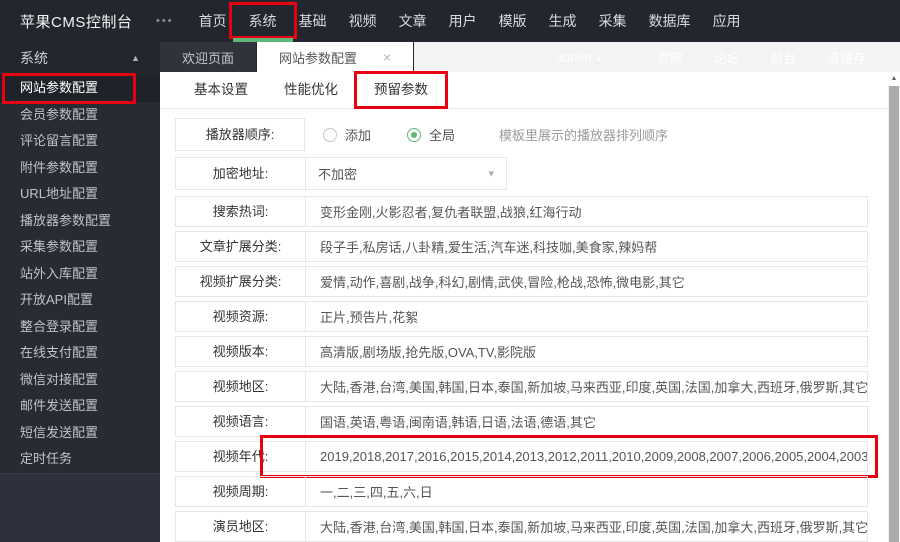 The height and width of the screenshot is (542, 900). Describe the element at coordinates (80, 327) in the screenshot. I see `sidebar-item: 整合登录配置` at that location.